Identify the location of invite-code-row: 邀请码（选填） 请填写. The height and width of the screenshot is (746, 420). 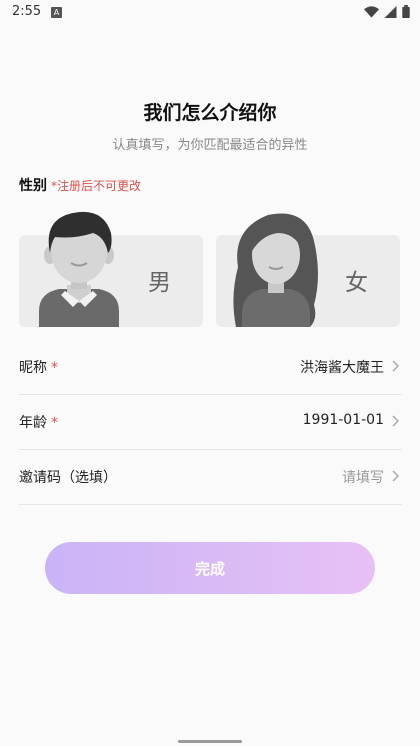
(210, 477).